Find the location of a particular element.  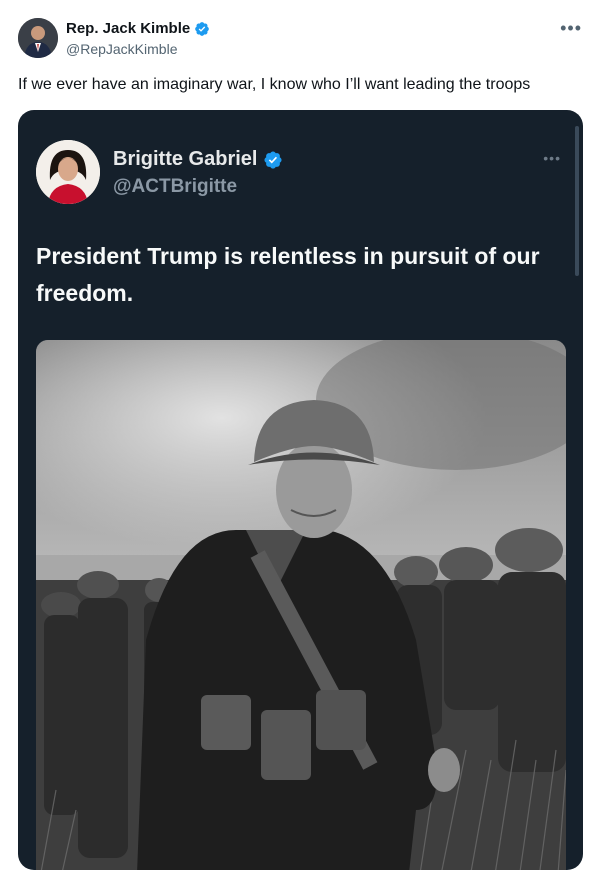

author-avatar is located at coordinates (38, 38).